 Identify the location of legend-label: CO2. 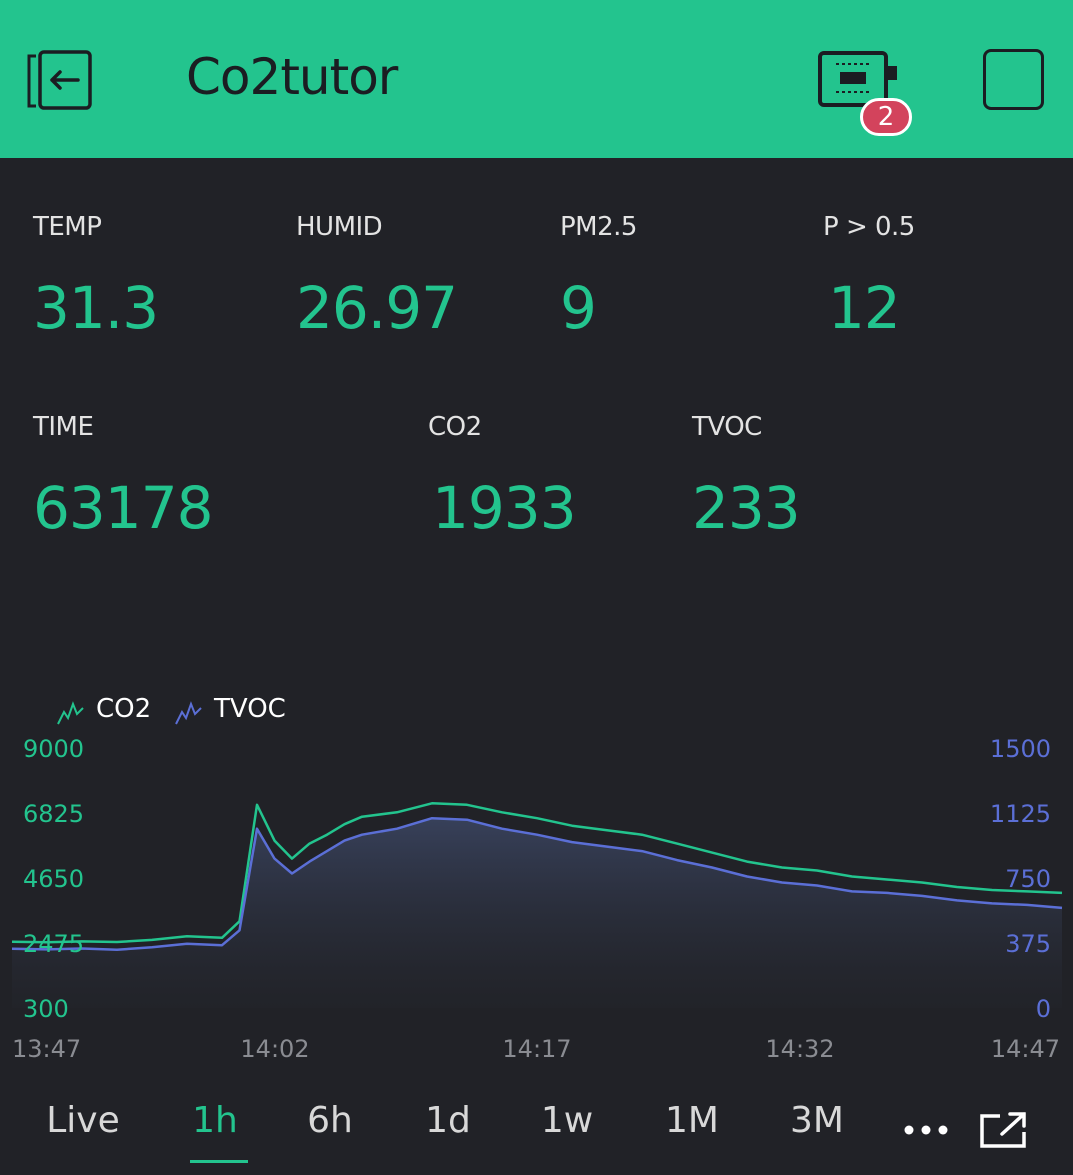
(124, 709).